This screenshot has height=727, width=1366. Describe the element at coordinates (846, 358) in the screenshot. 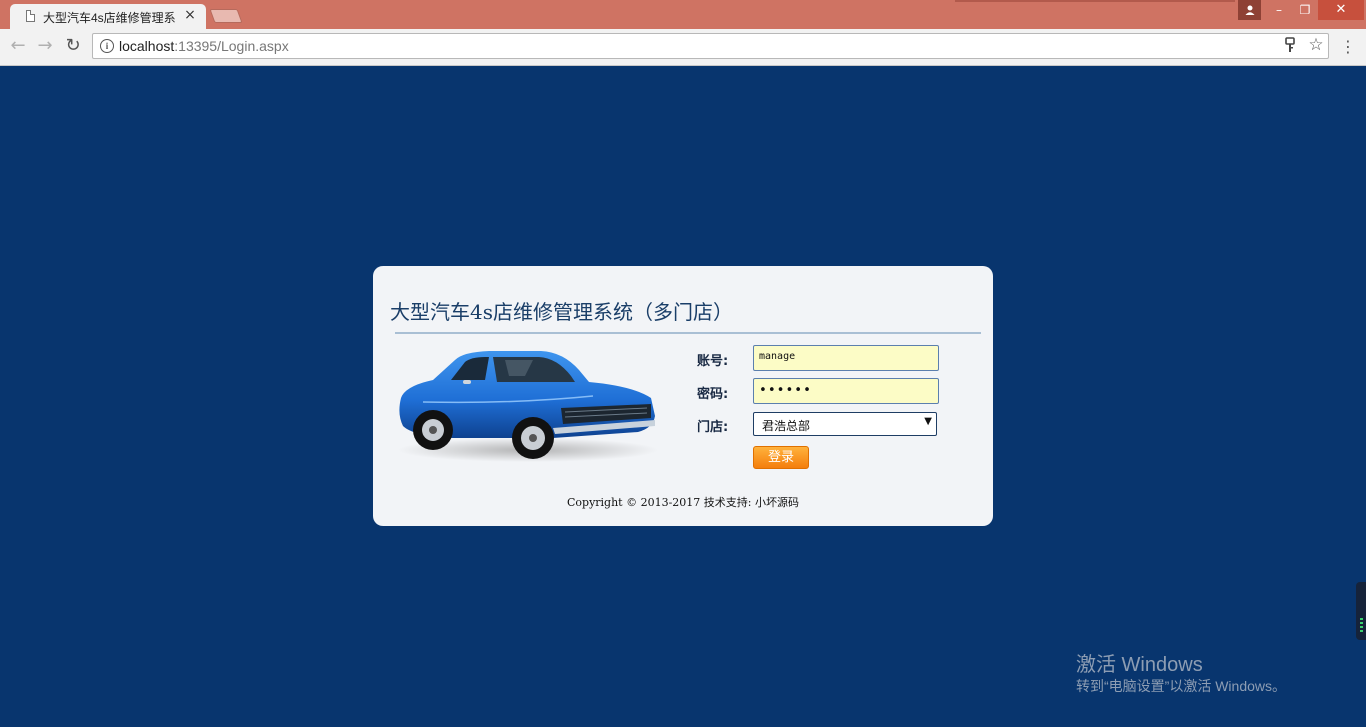

I see `account-input: manage` at that location.